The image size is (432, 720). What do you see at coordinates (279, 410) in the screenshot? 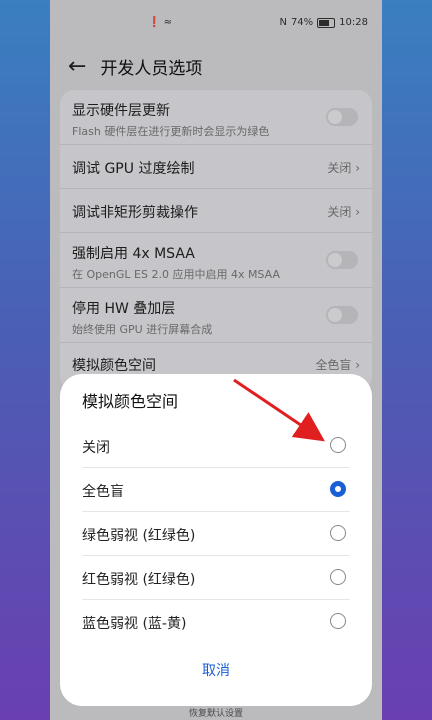
I see `annotation-arrow-icon` at bounding box center [279, 410].